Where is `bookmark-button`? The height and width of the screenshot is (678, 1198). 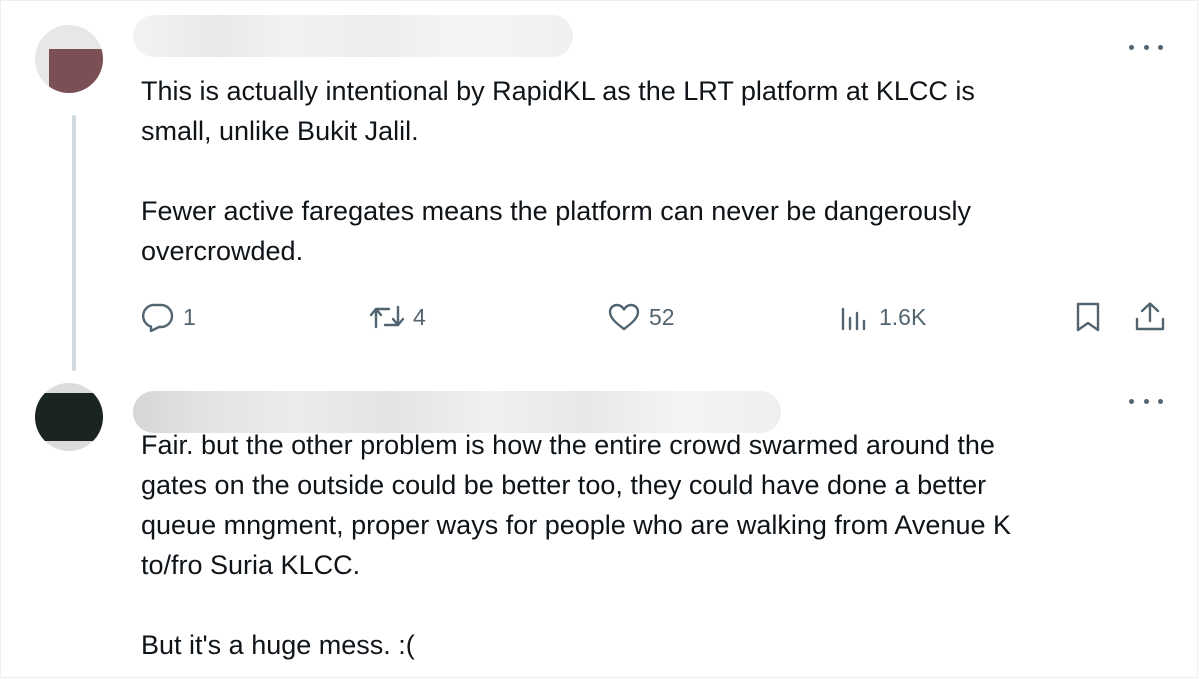 bookmark-button is located at coordinates (1088, 317).